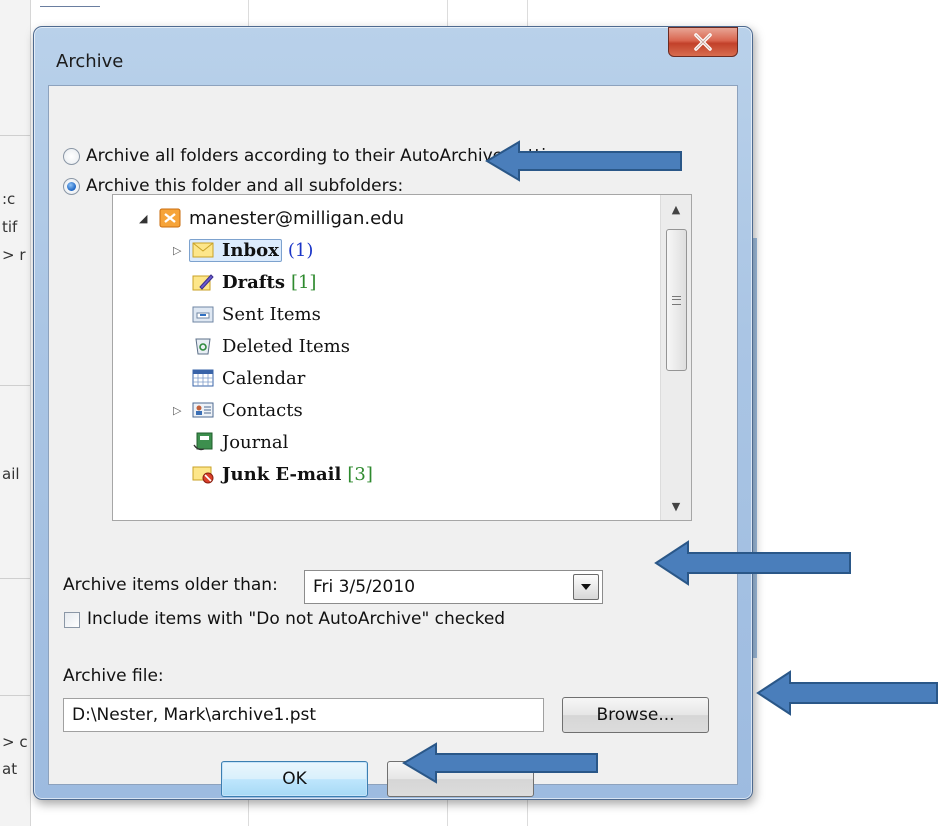  Describe the element at coordinates (250, 250) in the screenshot. I see `tree-item-label: Inbox` at that location.